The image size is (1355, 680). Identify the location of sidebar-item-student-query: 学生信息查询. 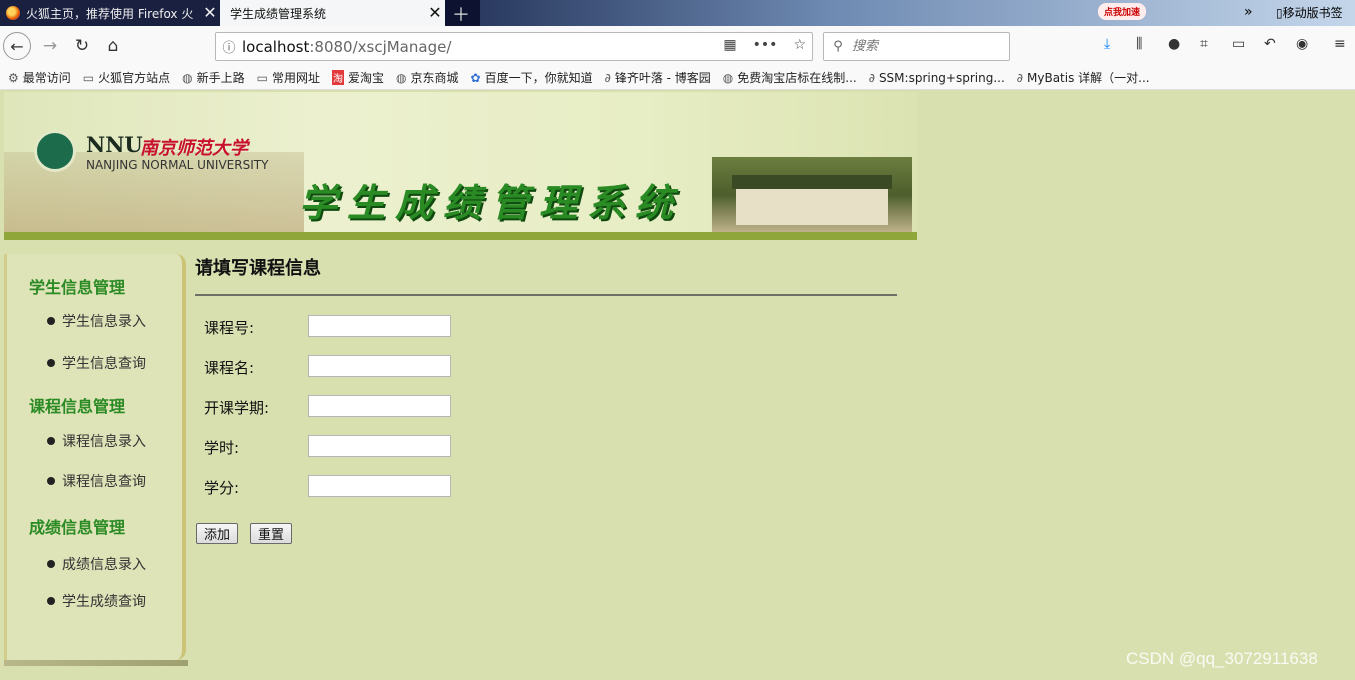
(96, 363).